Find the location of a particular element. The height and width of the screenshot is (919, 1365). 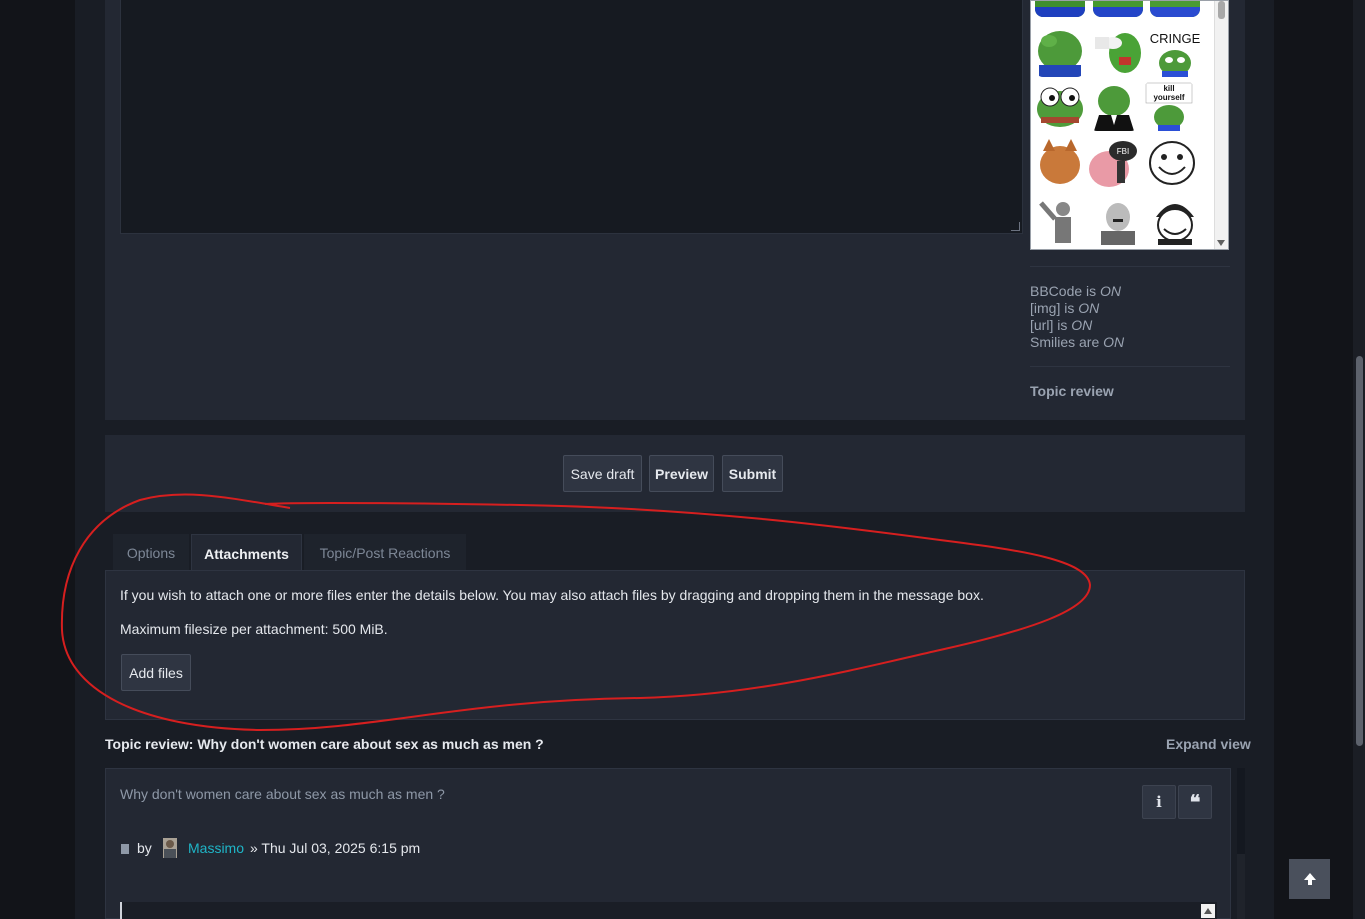

by-label: by is located at coordinates (144, 848).